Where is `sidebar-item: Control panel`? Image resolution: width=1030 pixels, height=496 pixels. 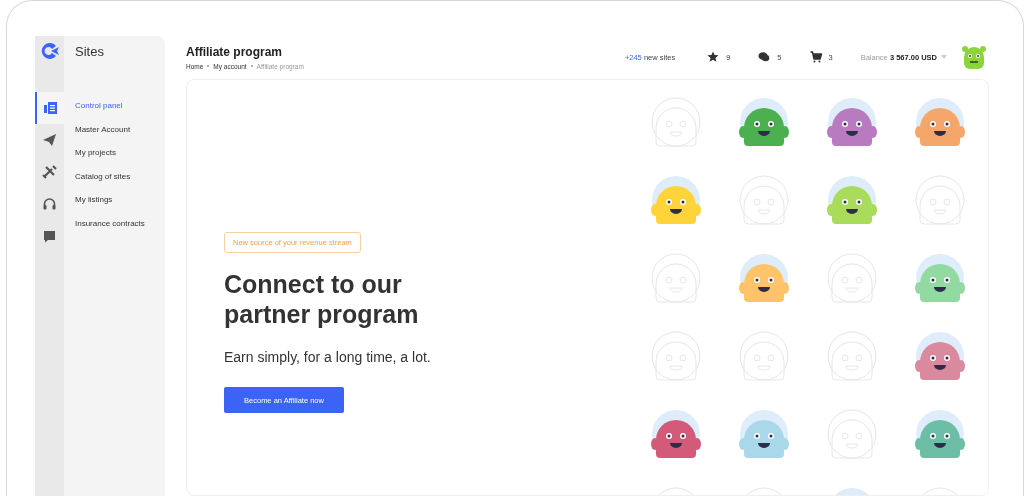 sidebar-item: Control panel is located at coordinates (120, 106).